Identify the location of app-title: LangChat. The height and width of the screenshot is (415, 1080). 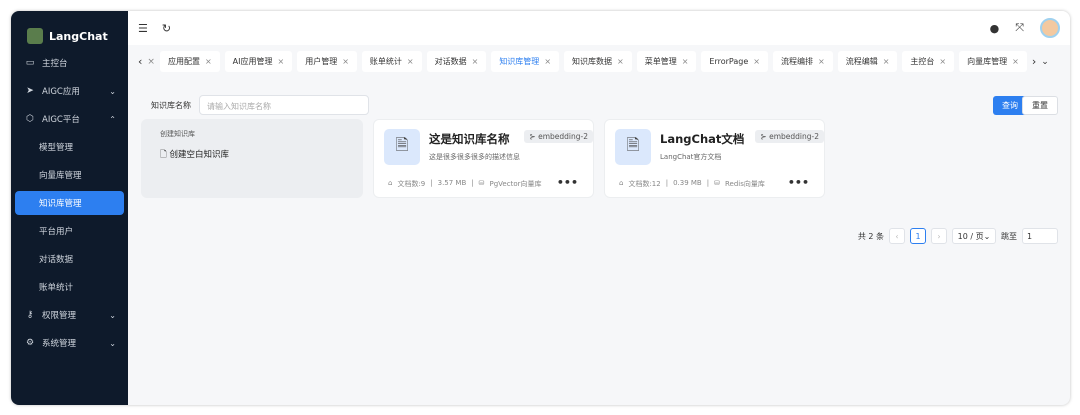
(78, 36).